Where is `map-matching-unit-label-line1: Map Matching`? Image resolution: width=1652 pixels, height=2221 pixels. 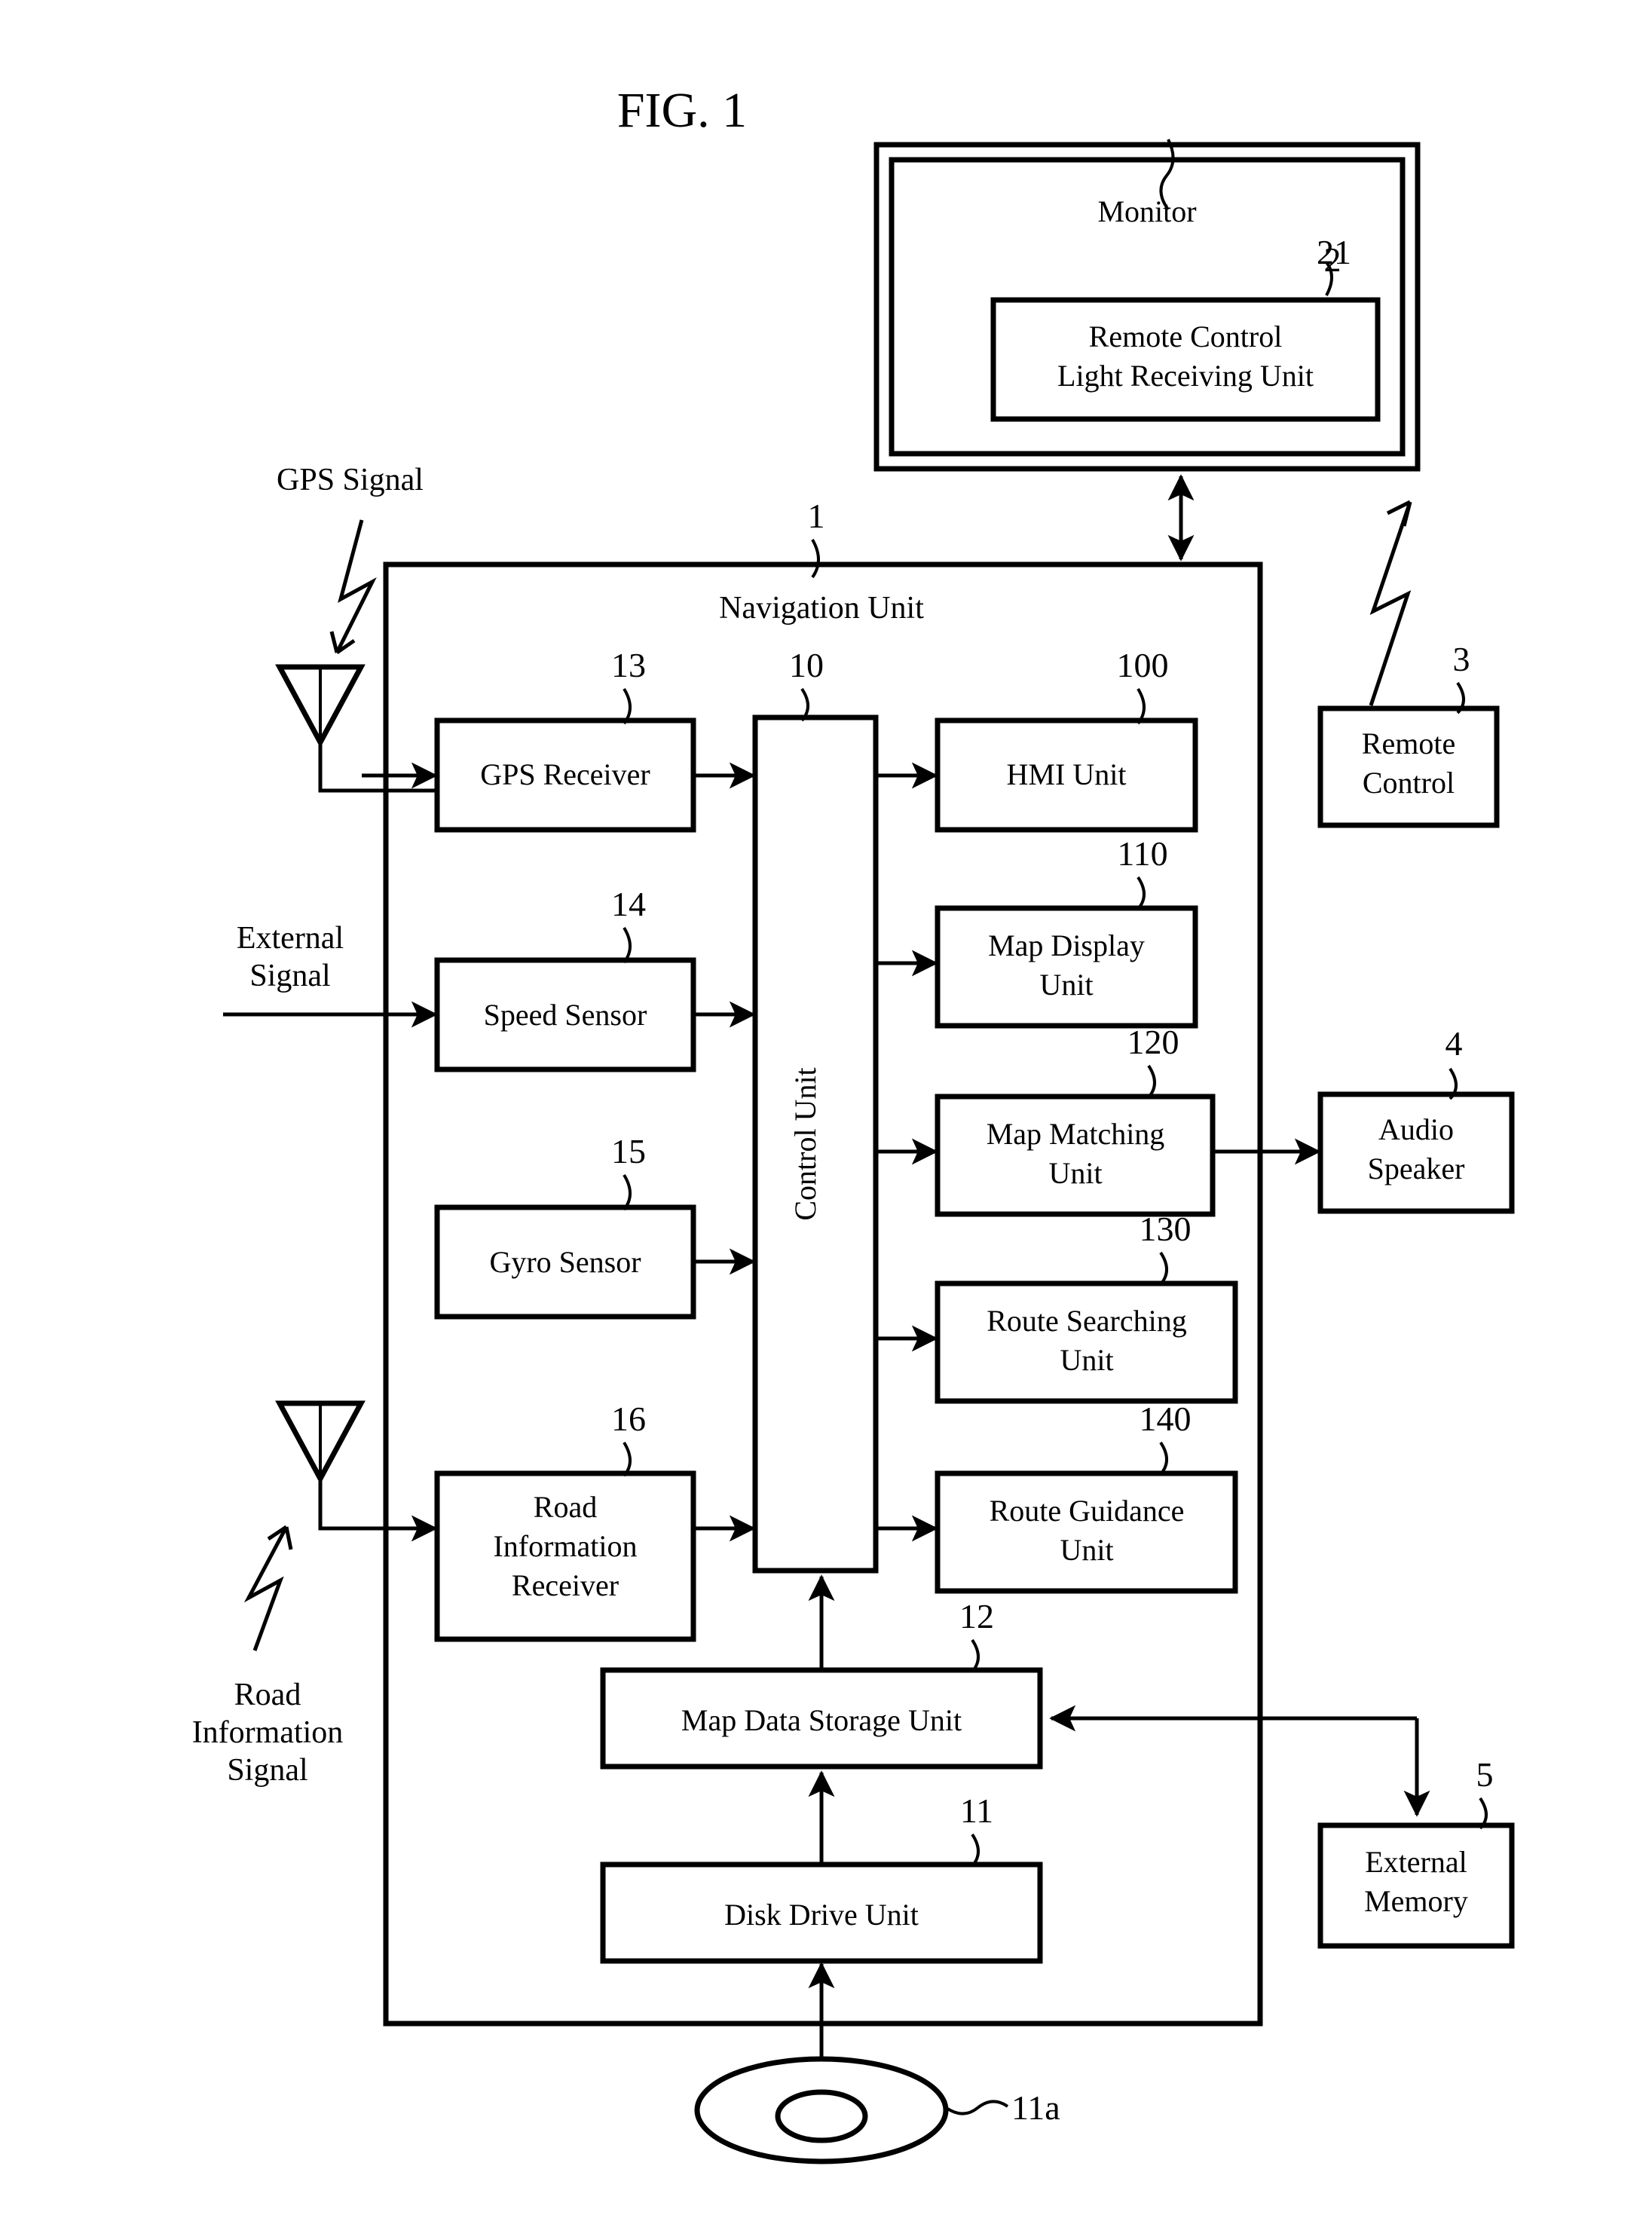 map-matching-unit-label-line1: Map Matching is located at coordinates (1076, 1134).